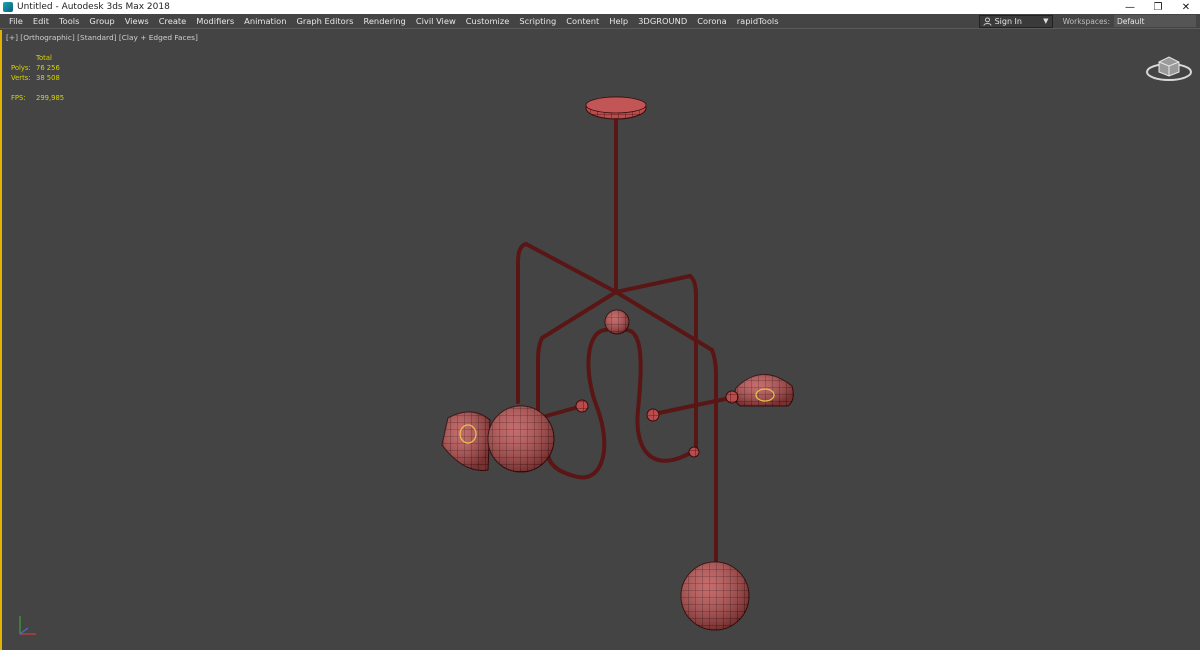 The height and width of the screenshot is (650, 1200). I want to click on fps-label: FPS:, so click(18, 98).